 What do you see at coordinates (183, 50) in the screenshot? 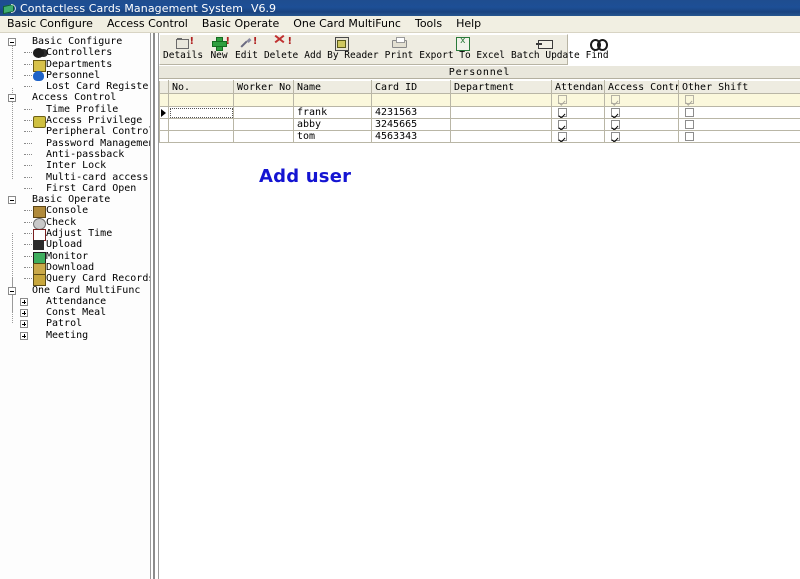
I see `toolbar-button-details: ! Details` at bounding box center [183, 50].